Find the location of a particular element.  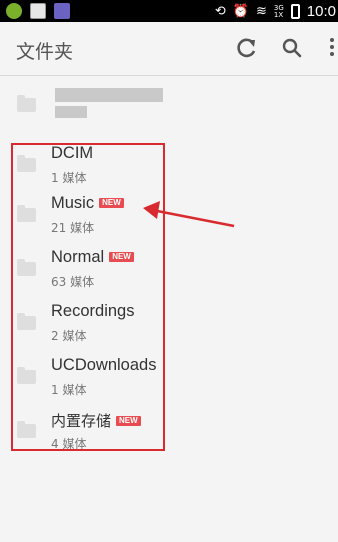

redacted-folder-name is located at coordinates (109, 104).